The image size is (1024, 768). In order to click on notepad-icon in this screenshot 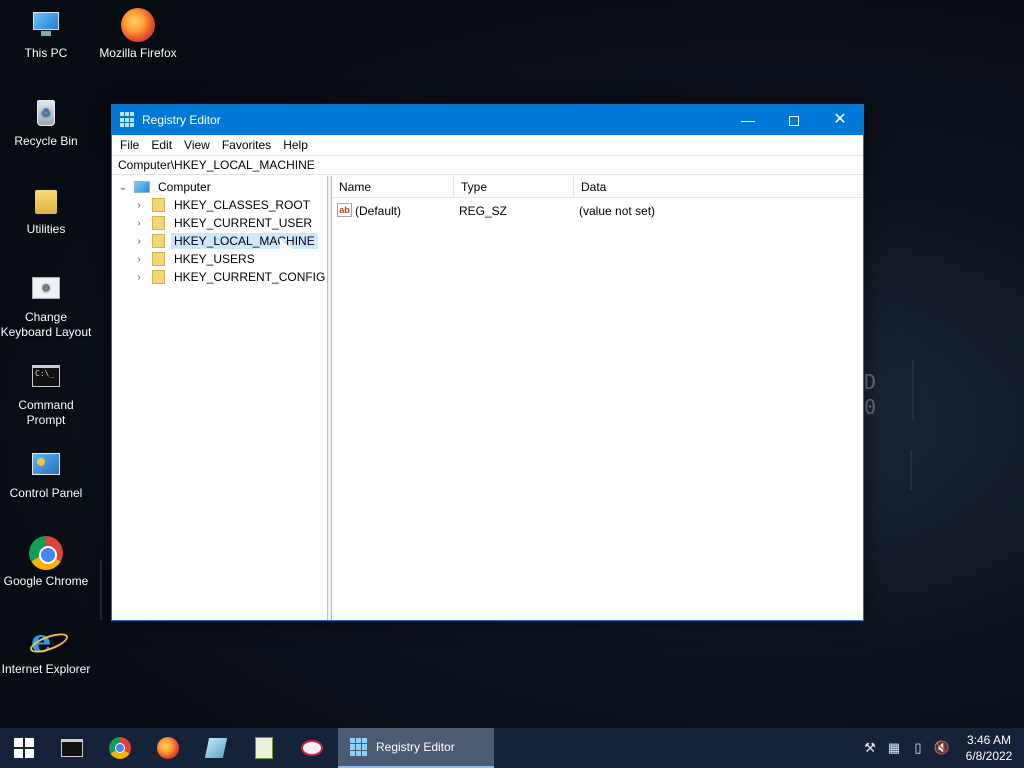, I will do `click(264, 748)`.